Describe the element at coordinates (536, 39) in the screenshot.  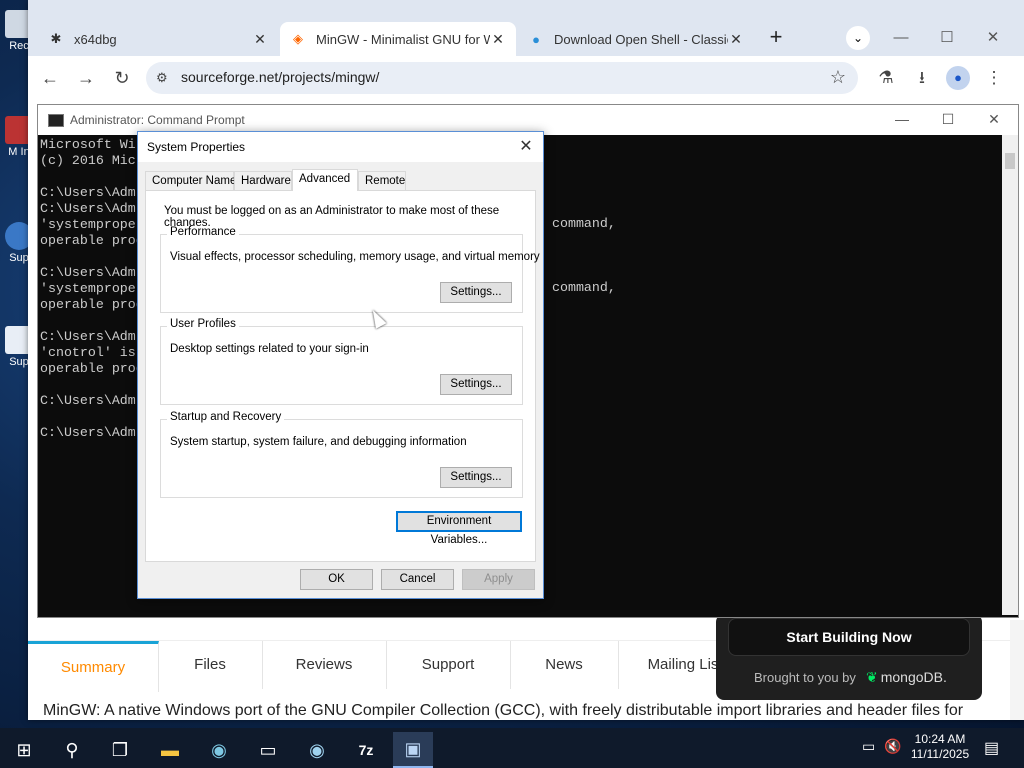
I see `globe-icon: ●` at that location.